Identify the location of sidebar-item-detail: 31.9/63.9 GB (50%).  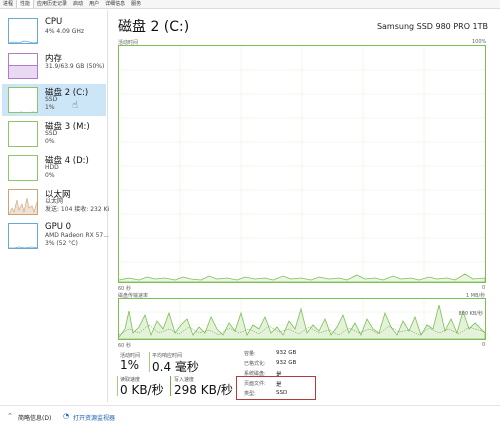
(75, 66).